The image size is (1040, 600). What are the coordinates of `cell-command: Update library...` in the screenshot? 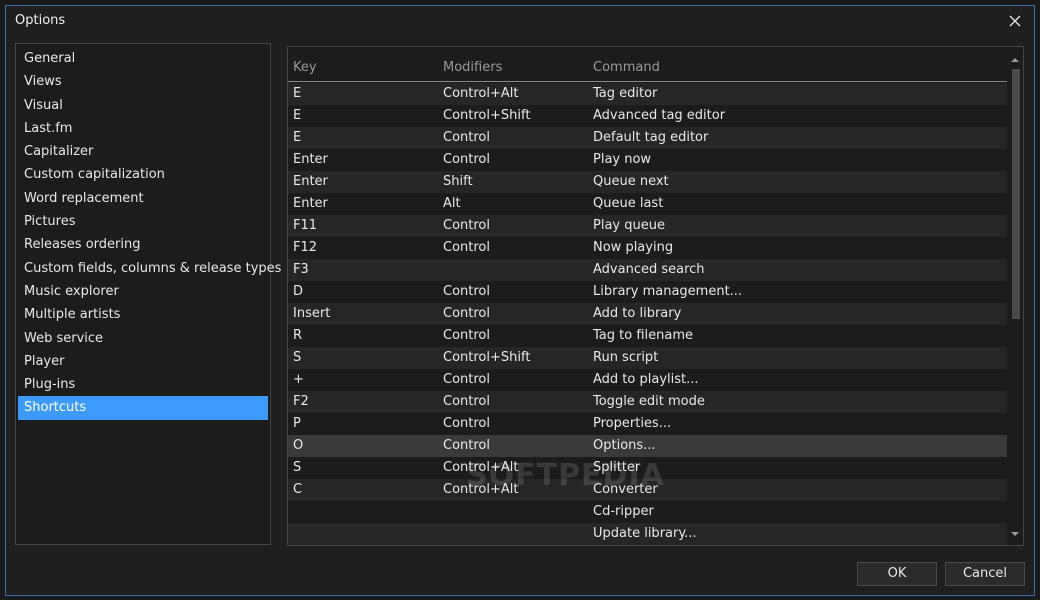 It's located at (645, 533).